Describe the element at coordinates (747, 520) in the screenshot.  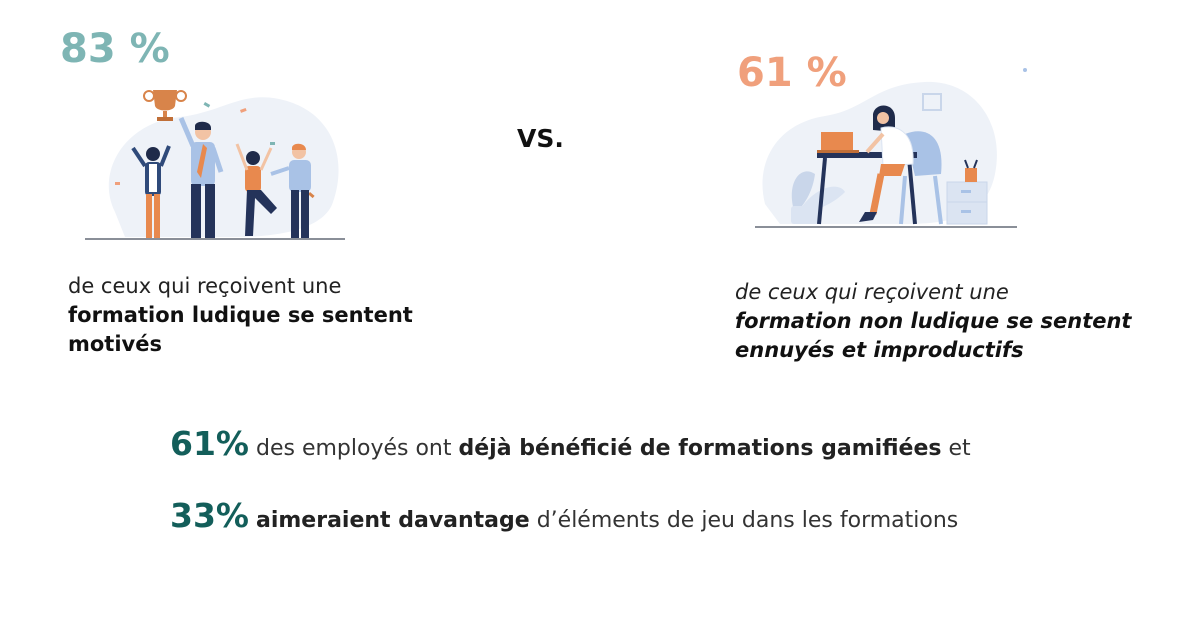
I see `fact-2-text: d’éléments de jeu dans les formations` at that location.